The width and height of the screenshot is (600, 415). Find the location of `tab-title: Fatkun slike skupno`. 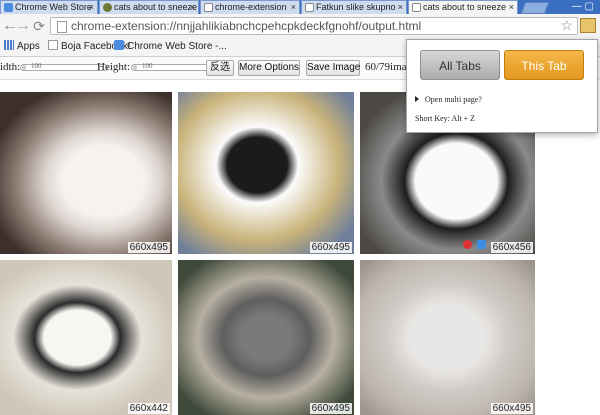

tab-title: Fatkun slike skupno is located at coordinates (356, 7).